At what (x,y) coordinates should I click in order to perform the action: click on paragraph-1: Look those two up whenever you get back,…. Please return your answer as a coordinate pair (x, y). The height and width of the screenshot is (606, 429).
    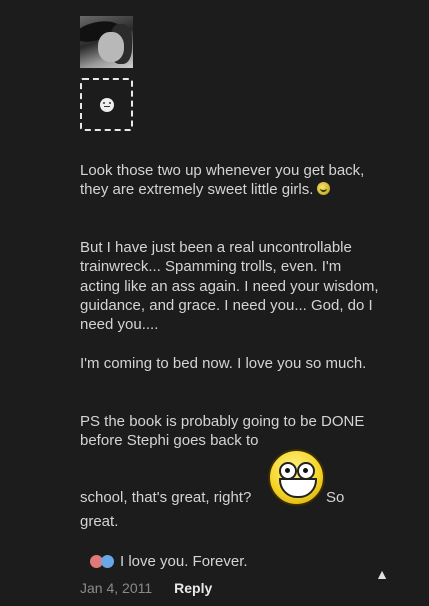
    Looking at the image, I should click on (230, 180).